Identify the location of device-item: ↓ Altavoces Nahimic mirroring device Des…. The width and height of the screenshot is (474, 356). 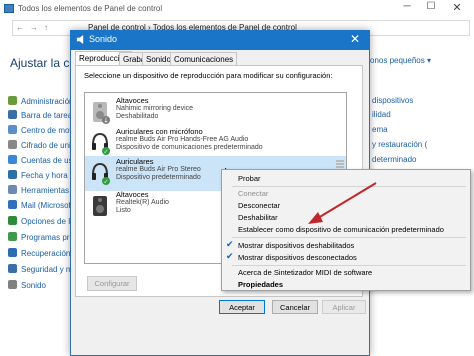
(215, 112).